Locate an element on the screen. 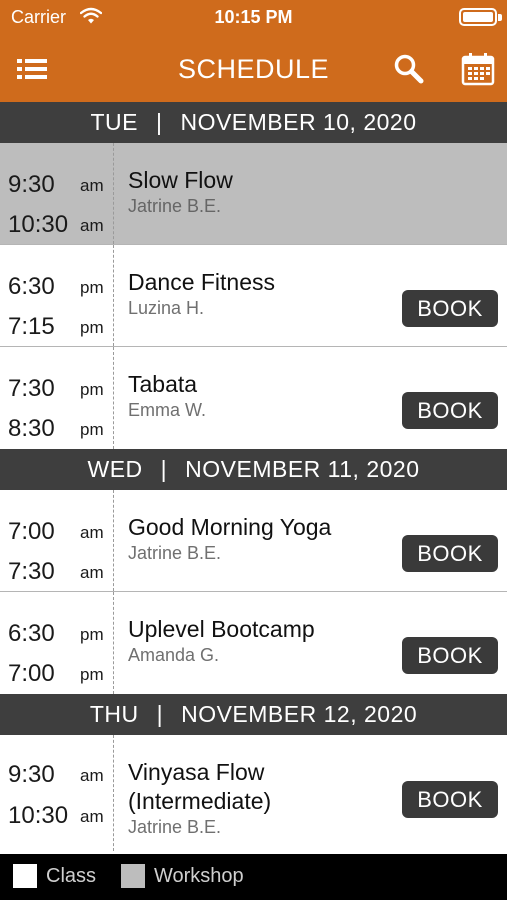 This screenshot has height=900, width=507. page-title: SCHEDULE is located at coordinates (253, 69).